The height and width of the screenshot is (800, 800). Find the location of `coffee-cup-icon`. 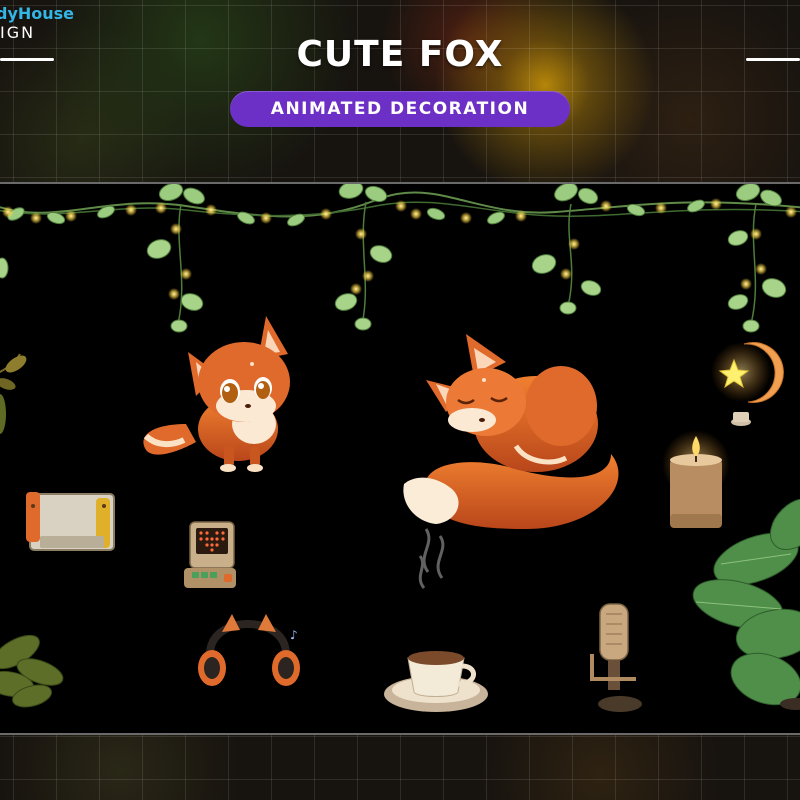

coffee-cup-icon is located at coordinates (436, 620).